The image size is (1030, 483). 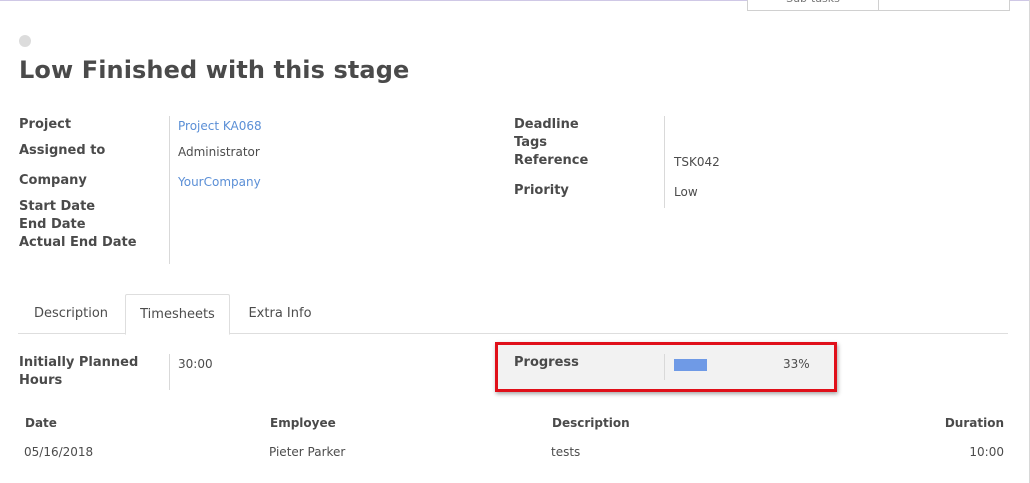 I want to click on table-cell-employee: Pieter Parker, so click(x=307, y=452).